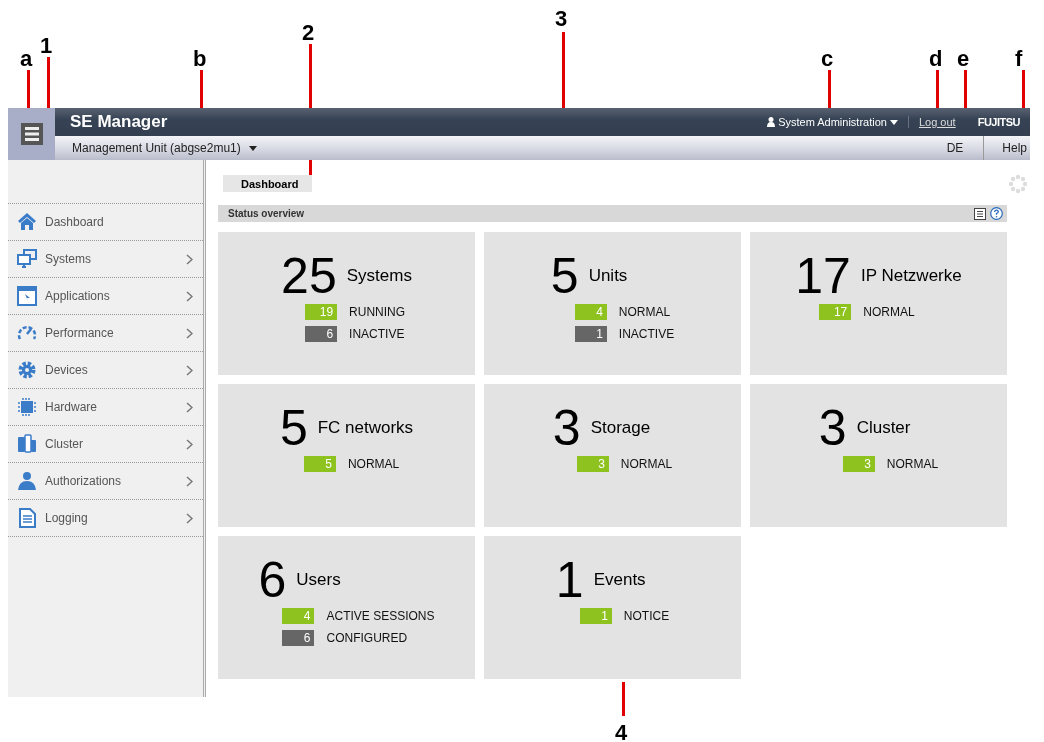 The height and width of the screenshot is (742, 1044). Describe the element at coordinates (1018, 184) in the screenshot. I see `spinner-icon` at that location.